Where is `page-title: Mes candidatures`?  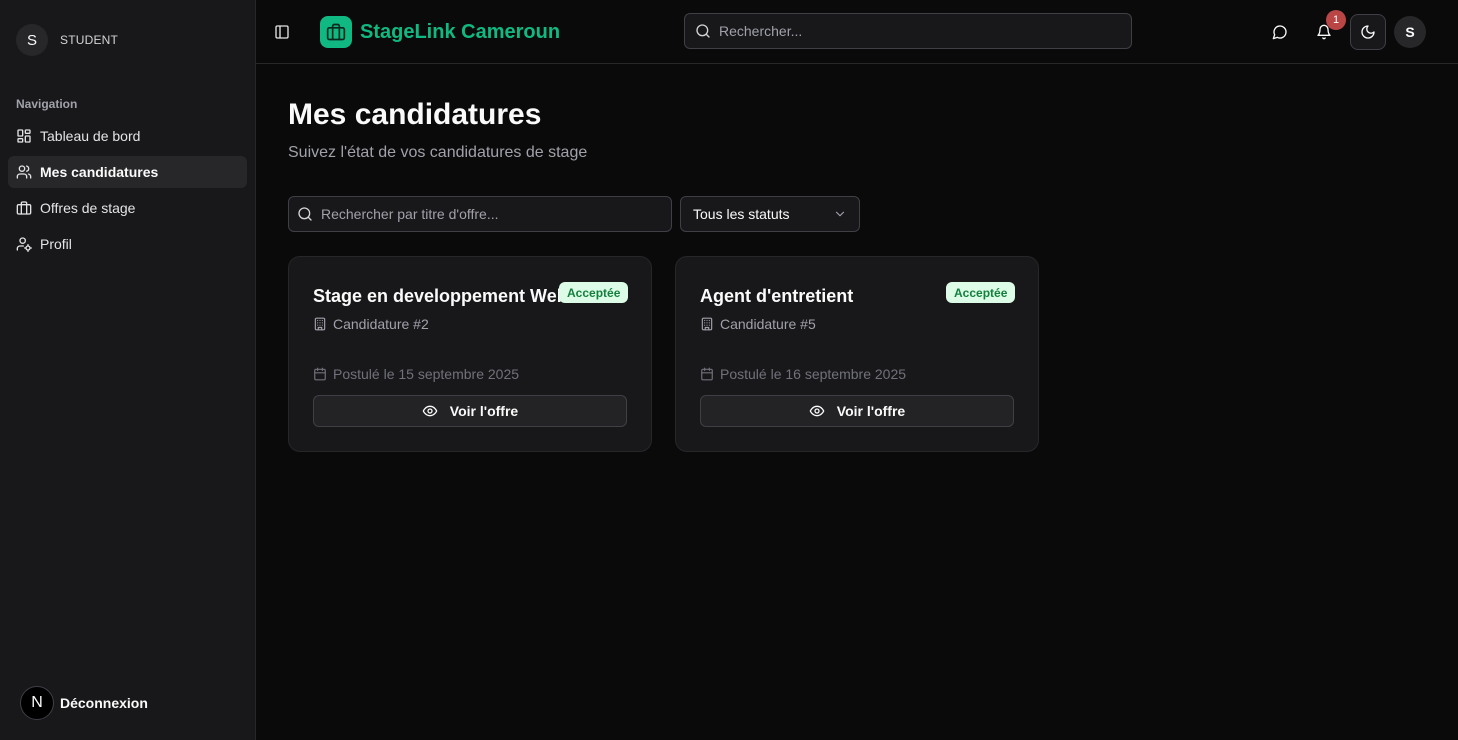
page-title: Mes candidatures is located at coordinates (415, 114).